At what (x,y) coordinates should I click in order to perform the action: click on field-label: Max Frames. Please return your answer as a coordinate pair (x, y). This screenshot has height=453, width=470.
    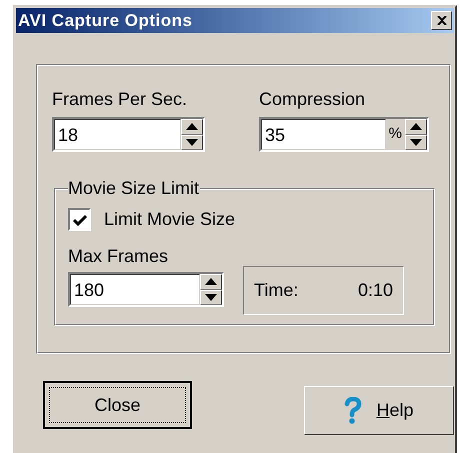
    Looking at the image, I should click on (119, 256).